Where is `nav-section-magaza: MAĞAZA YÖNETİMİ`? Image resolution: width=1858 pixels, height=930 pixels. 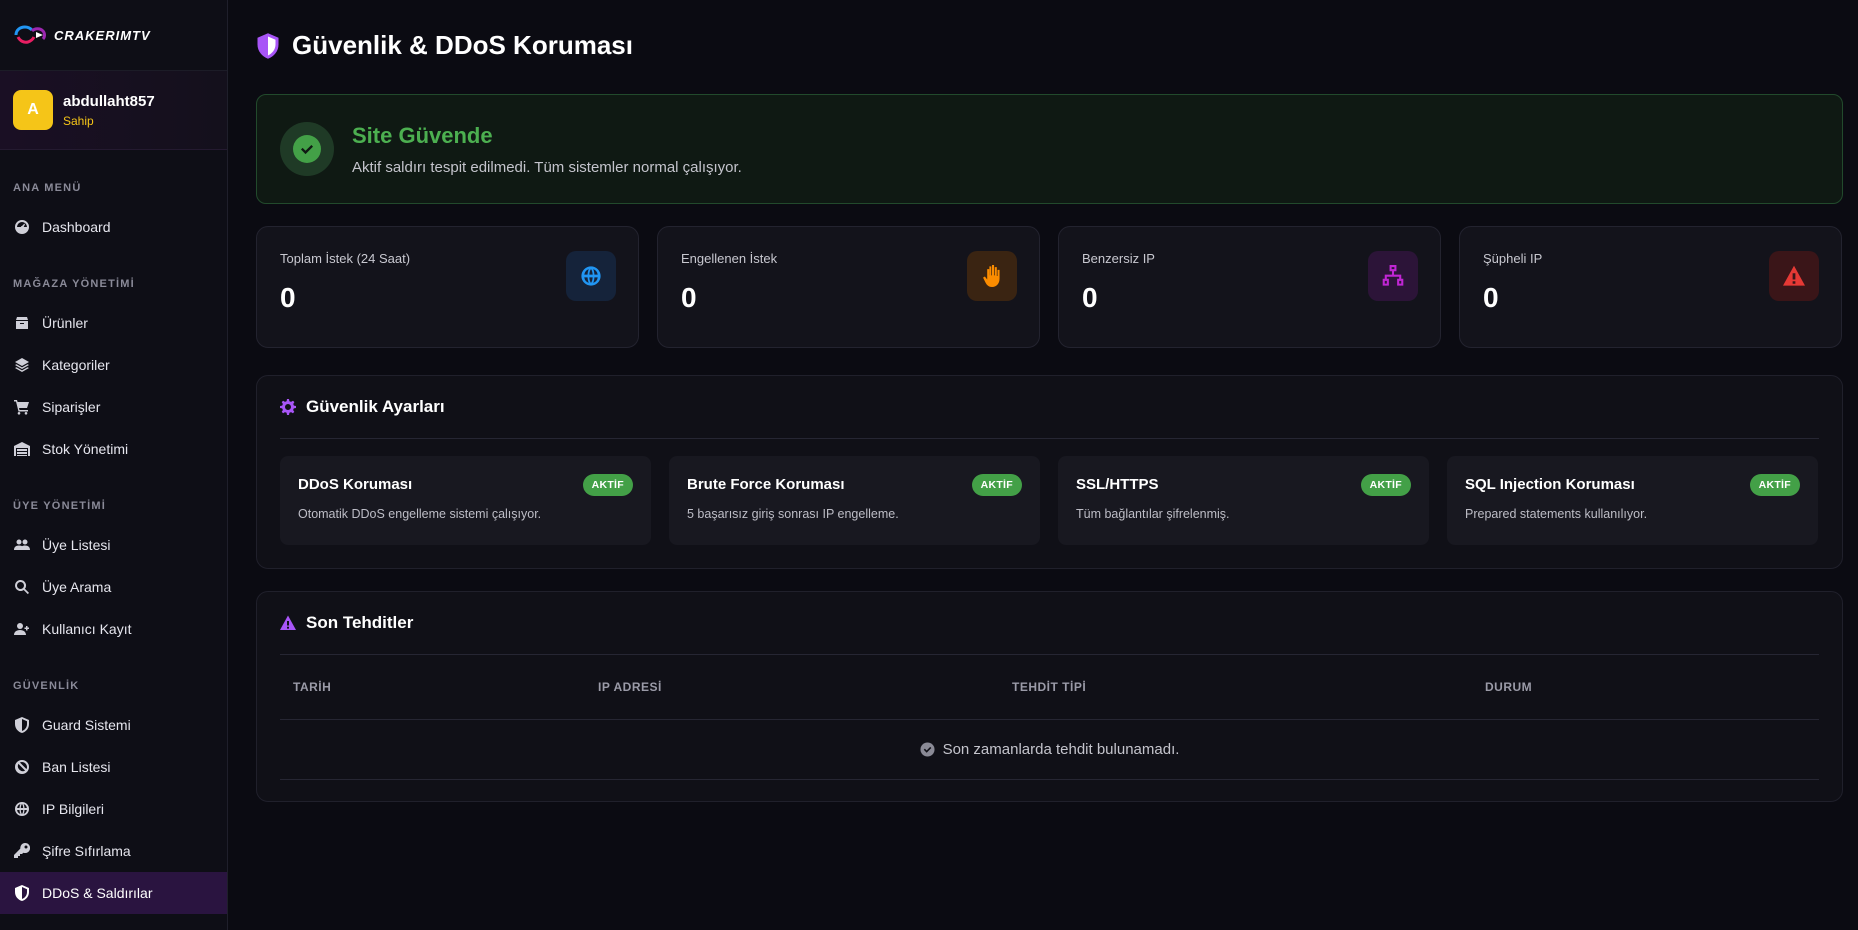 nav-section-magaza: MAĞAZA YÖNETİMİ is located at coordinates (74, 284).